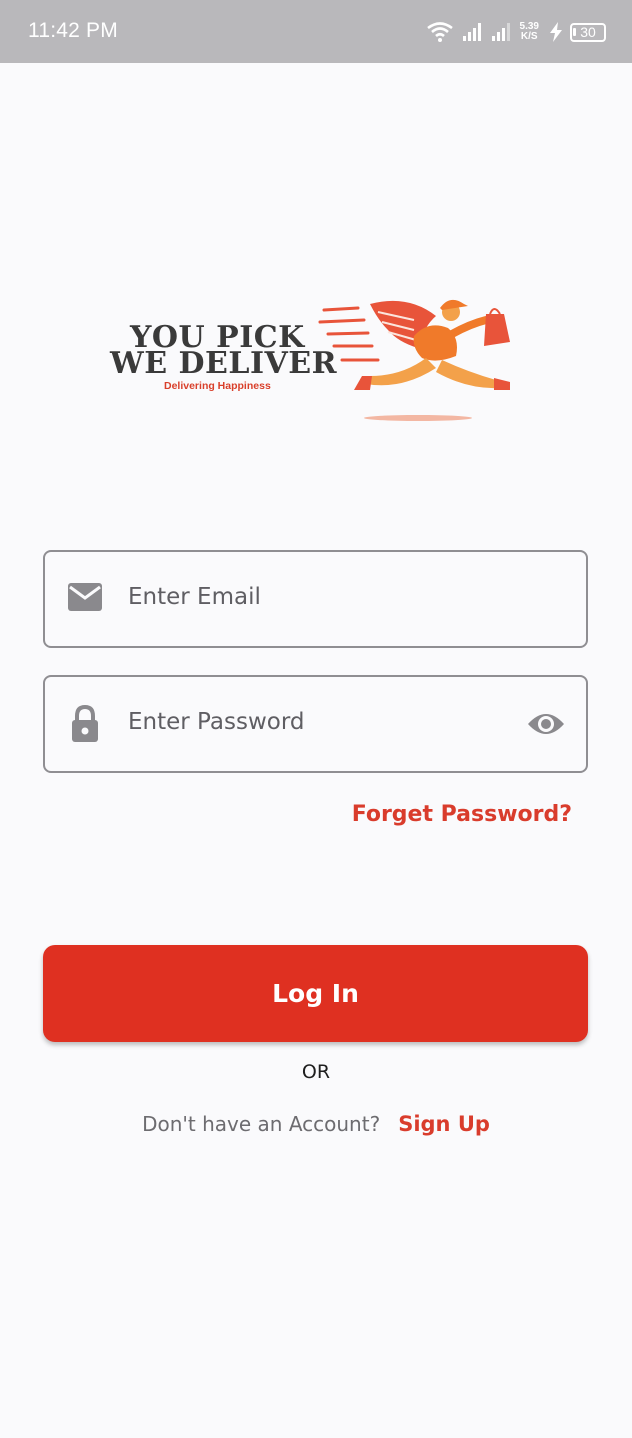 This screenshot has height=1438, width=632. I want to click on status-time: 11:42 PM, so click(73, 30).